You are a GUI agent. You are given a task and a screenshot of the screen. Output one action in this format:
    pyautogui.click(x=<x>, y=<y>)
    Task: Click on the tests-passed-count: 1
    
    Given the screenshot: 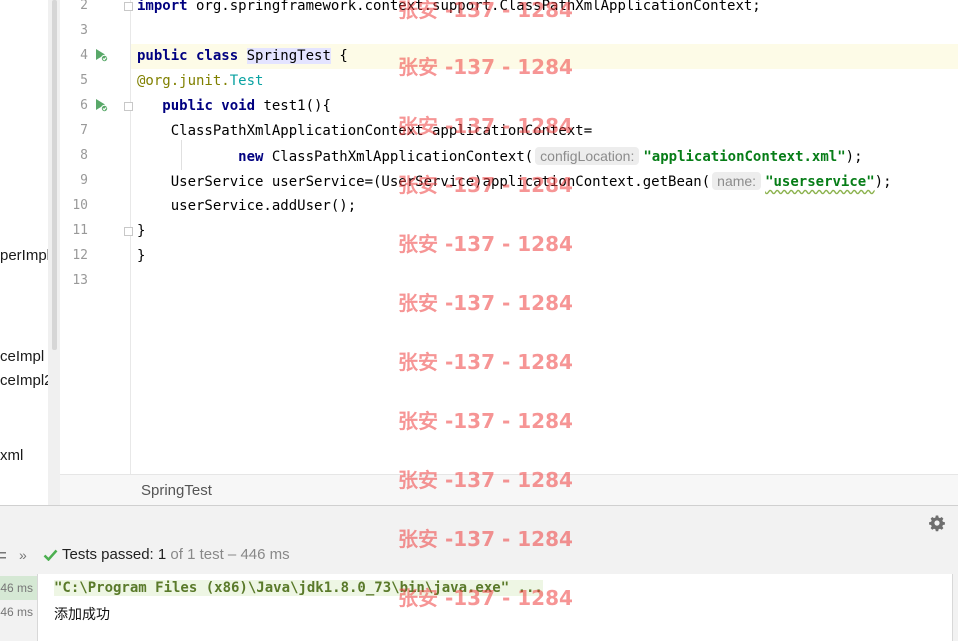 What is the action you would take?
    pyautogui.click(x=162, y=554)
    